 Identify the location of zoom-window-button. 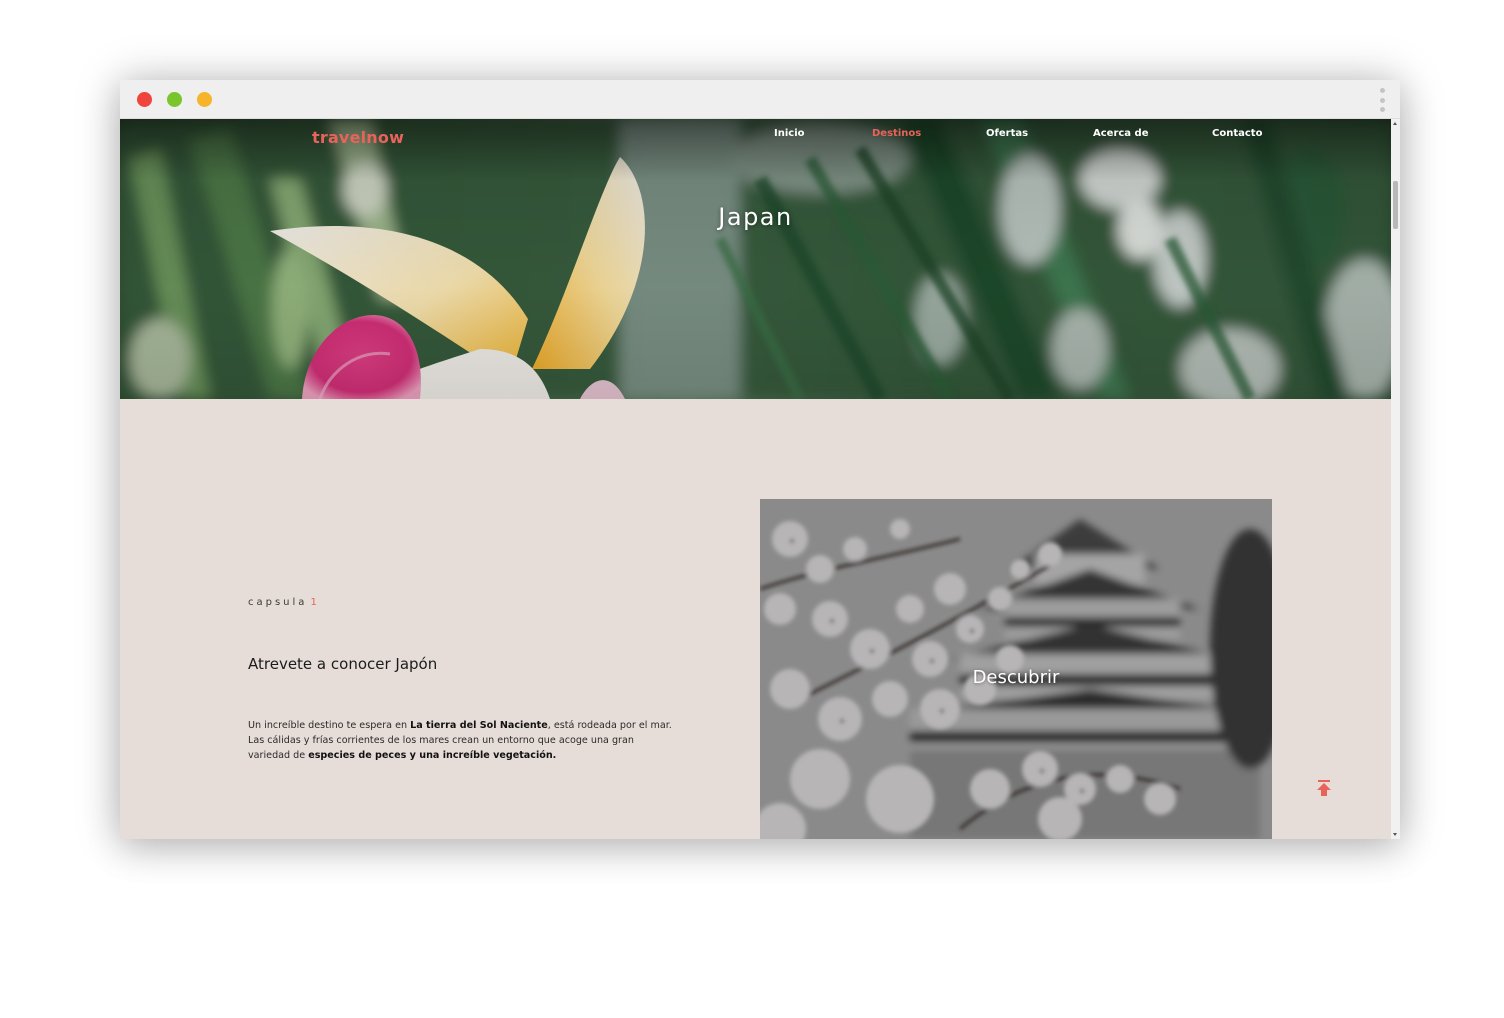
(174, 99).